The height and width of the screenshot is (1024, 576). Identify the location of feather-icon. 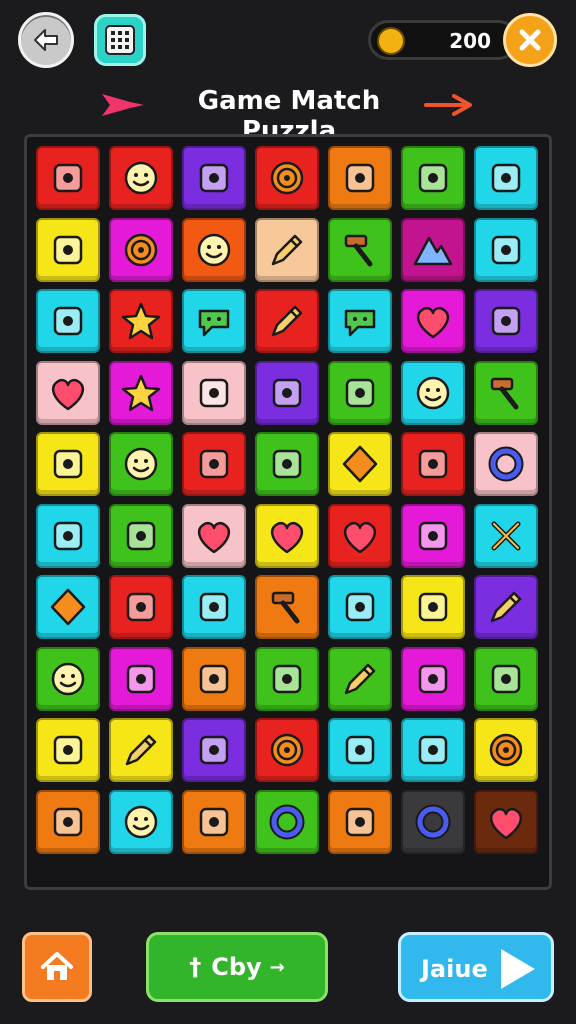
(287, 321).